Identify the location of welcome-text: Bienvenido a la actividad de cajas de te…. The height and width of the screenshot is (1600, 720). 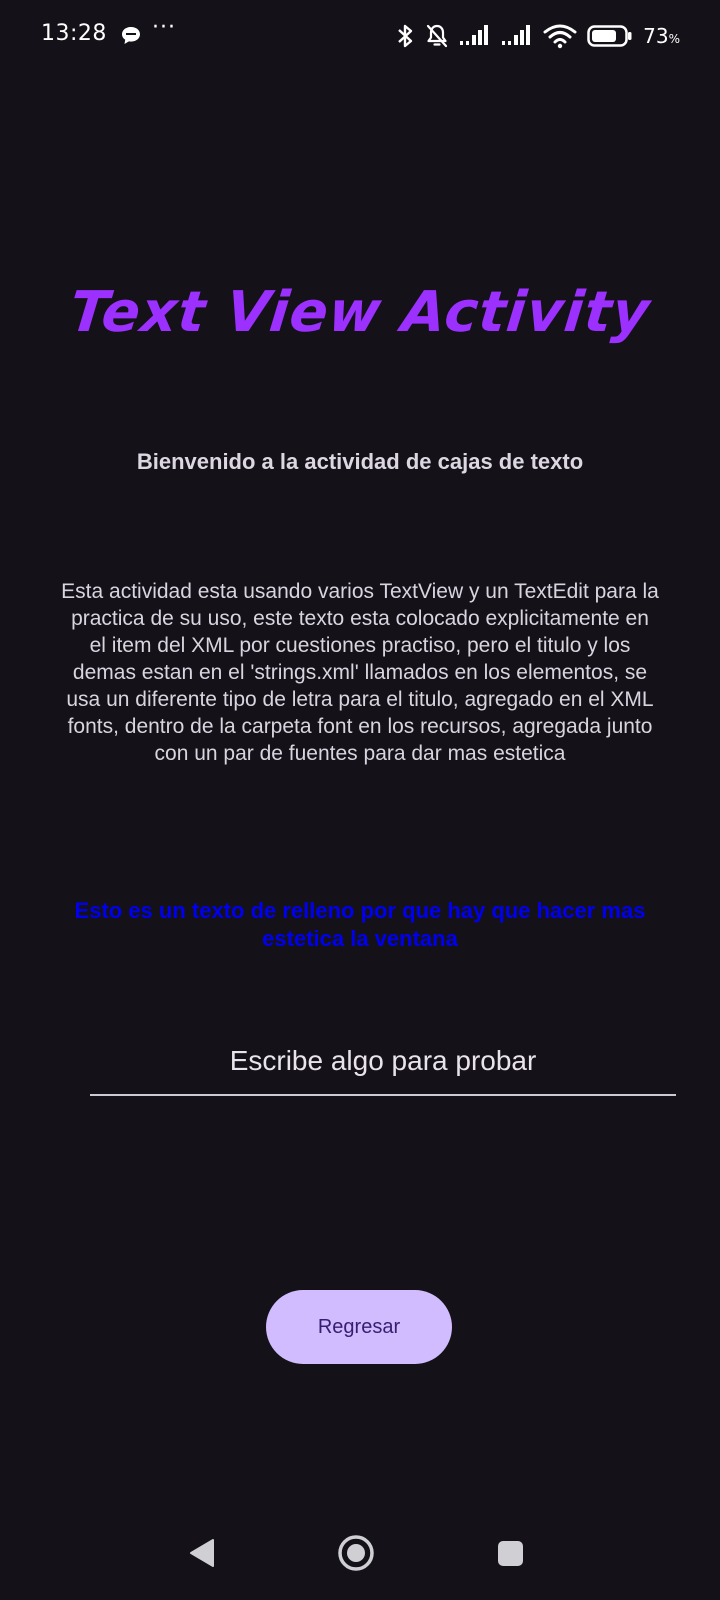
(360, 461).